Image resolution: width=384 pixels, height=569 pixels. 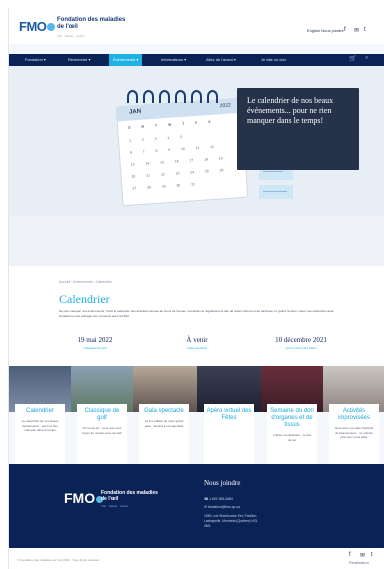 I want to click on card-text: L'ultime compassion... le don de soi, so click(x=292, y=437).